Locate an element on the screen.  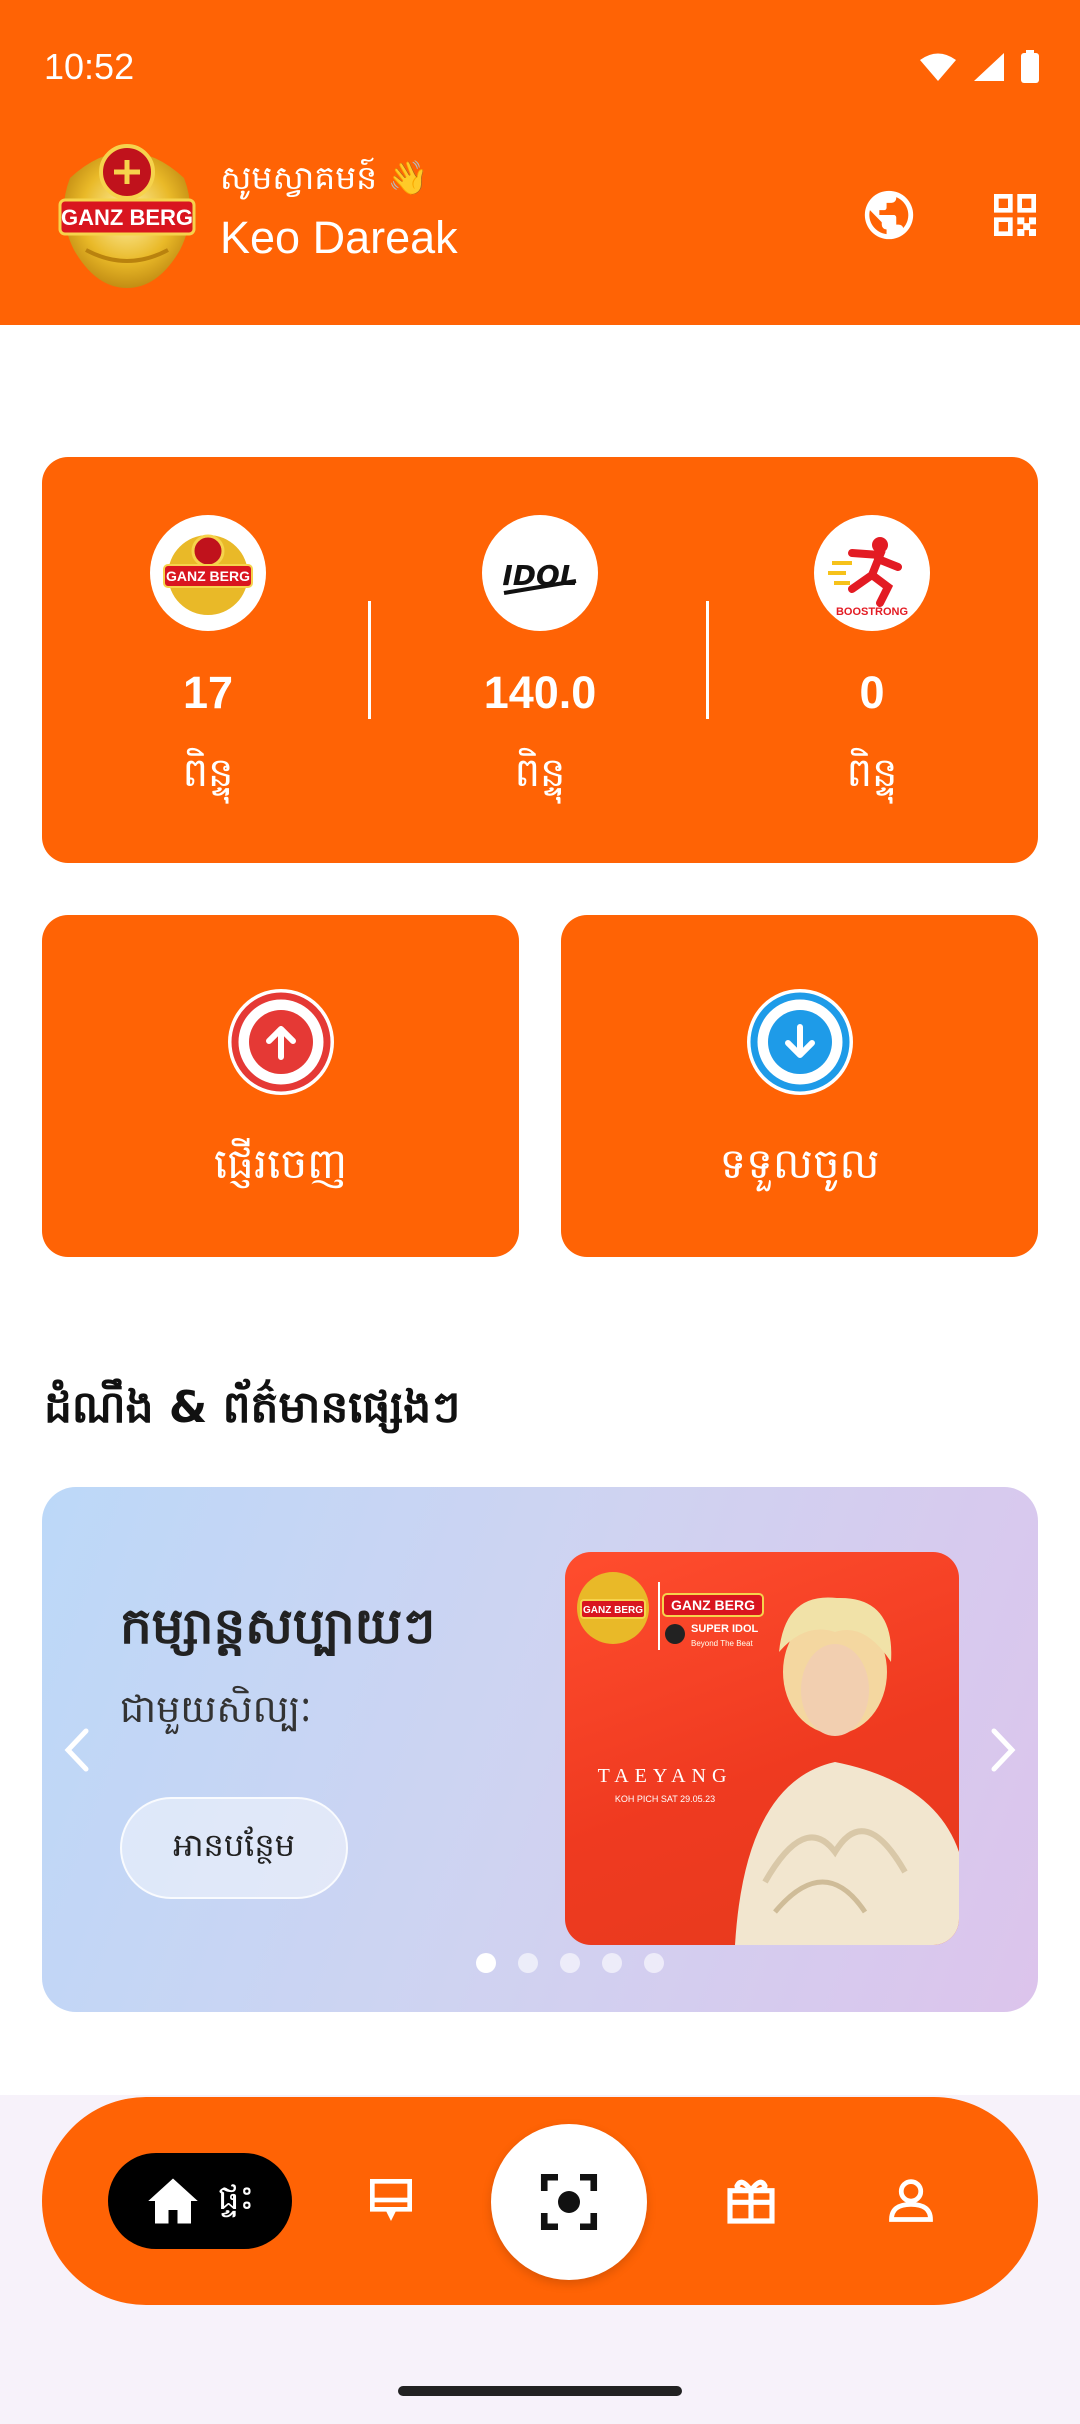
home-indicator is located at coordinates (540, 2391).